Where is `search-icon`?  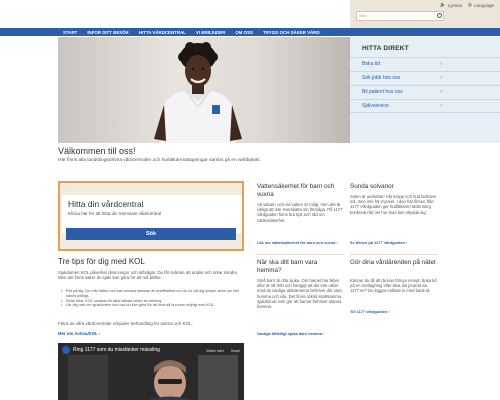
search-icon is located at coordinates (439, 15).